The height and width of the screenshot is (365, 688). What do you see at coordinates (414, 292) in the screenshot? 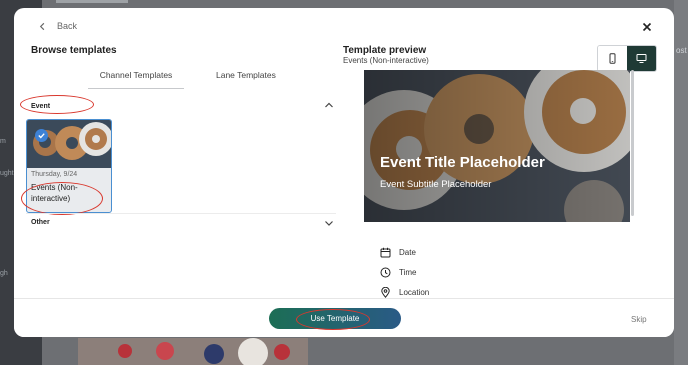
I see `field-label: Location` at bounding box center [414, 292].